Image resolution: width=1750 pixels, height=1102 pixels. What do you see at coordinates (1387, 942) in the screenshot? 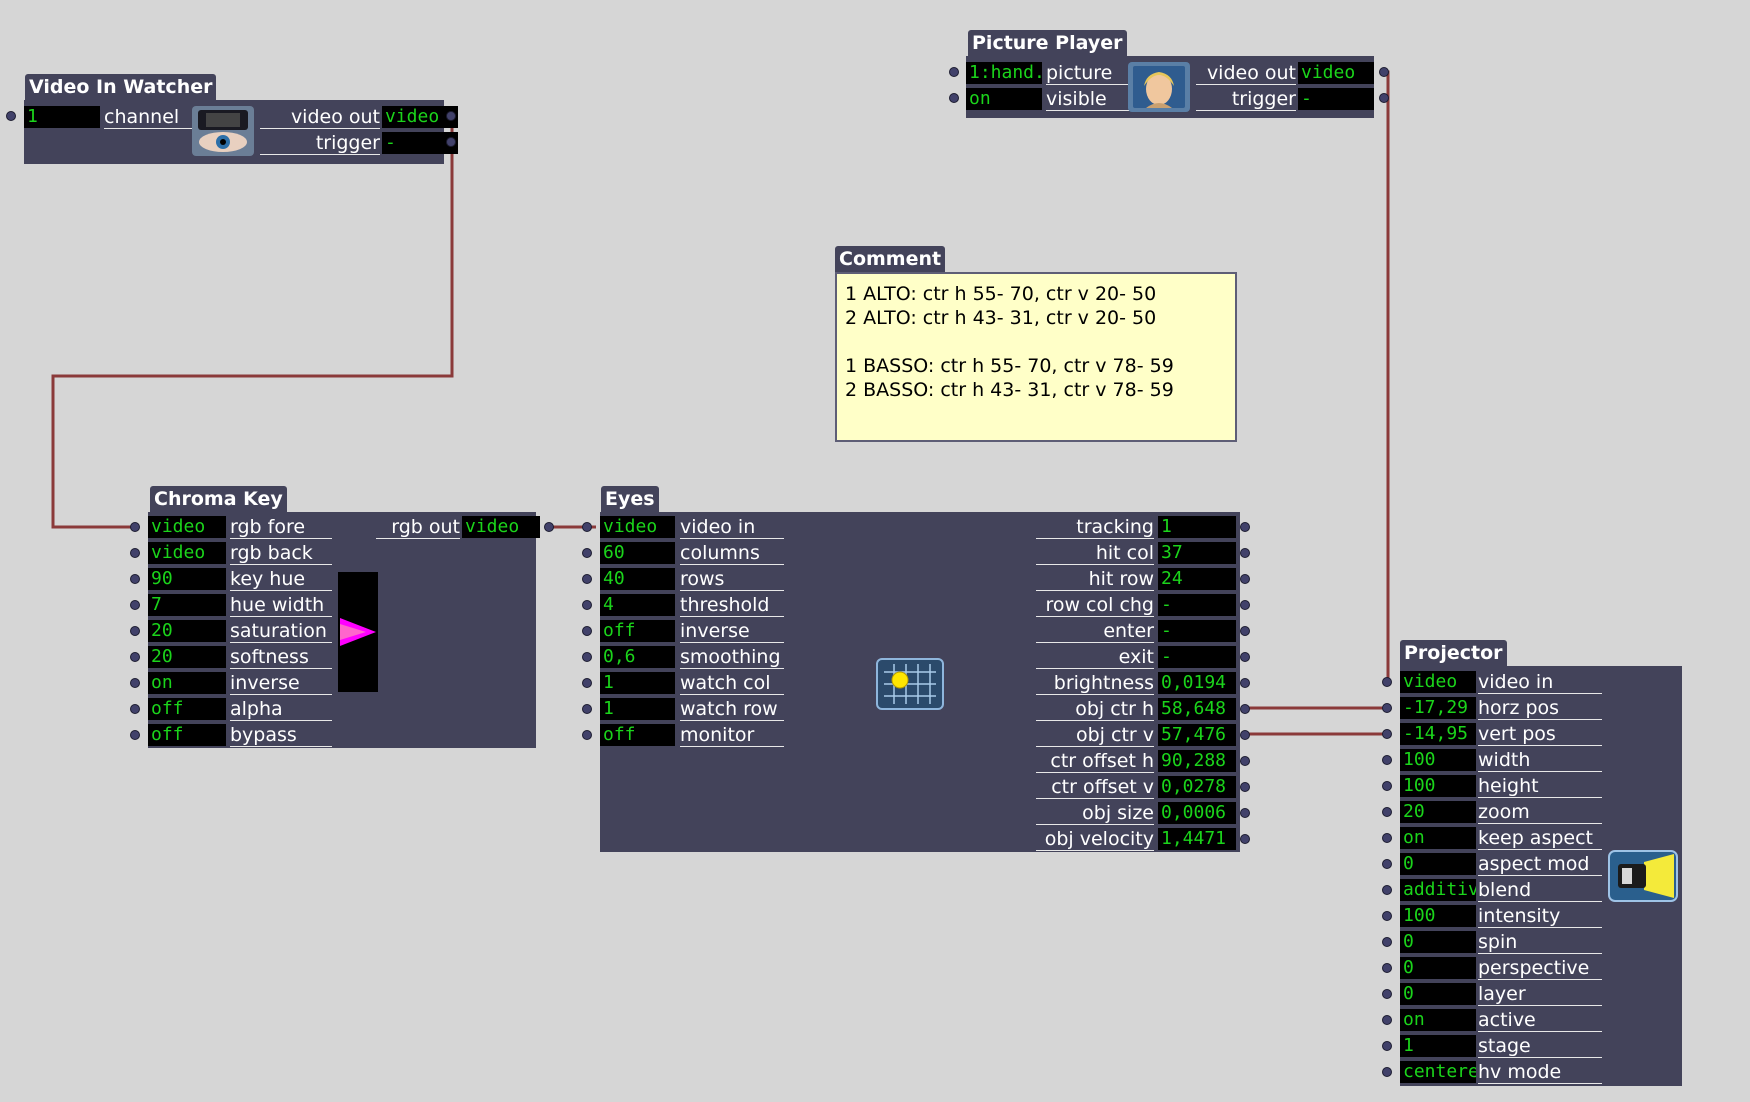
I see `input-port-spin` at bounding box center [1387, 942].